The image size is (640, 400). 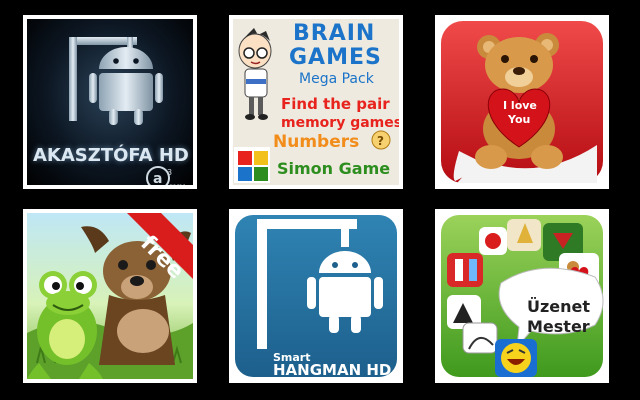 I want to click on frog-and-dog-icon, so click(x=110, y=296).